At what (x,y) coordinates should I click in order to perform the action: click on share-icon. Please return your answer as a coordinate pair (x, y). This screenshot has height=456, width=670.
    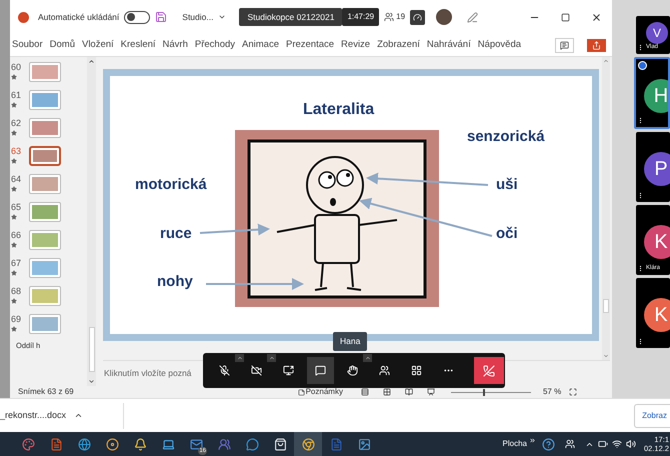
    Looking at the image, I should click on (596, 45).